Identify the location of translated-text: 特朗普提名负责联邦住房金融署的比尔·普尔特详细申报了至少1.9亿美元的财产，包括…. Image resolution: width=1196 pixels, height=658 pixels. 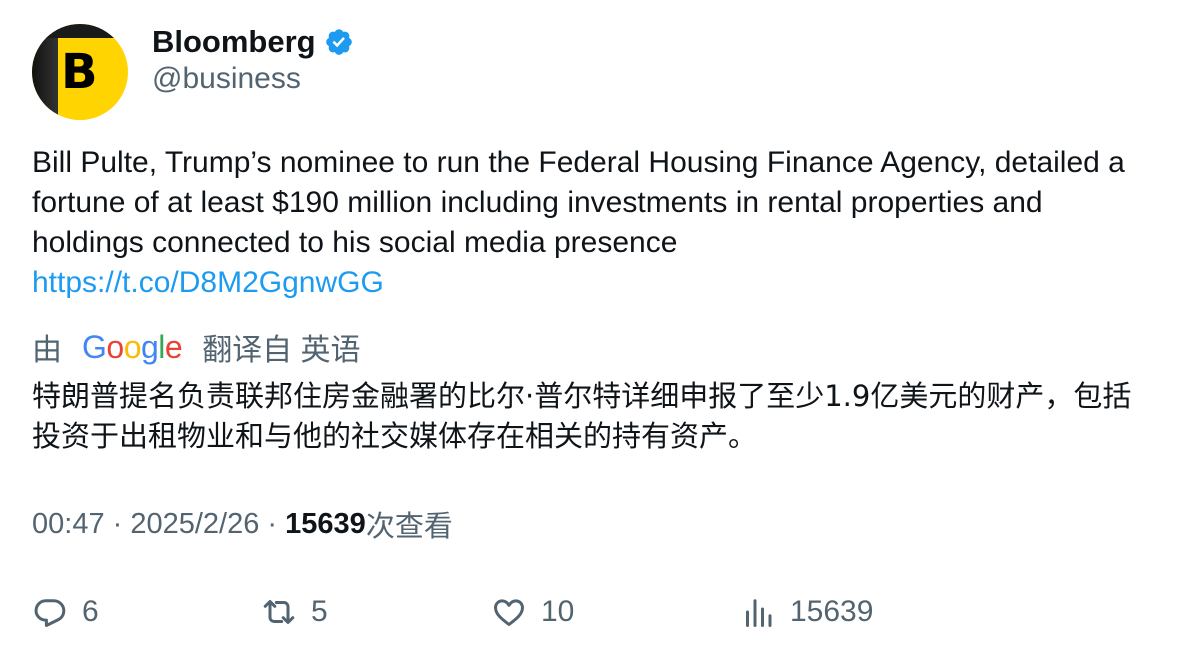
(582, 416).